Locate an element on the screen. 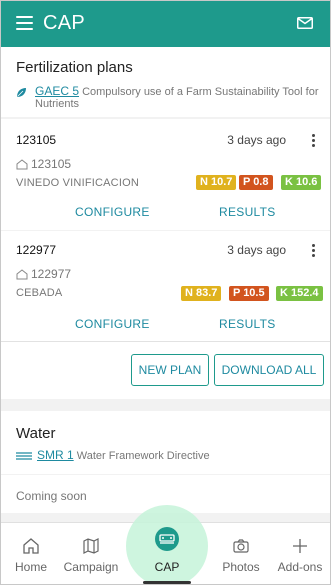  leaf-icon is located at coordinates (21, 92).